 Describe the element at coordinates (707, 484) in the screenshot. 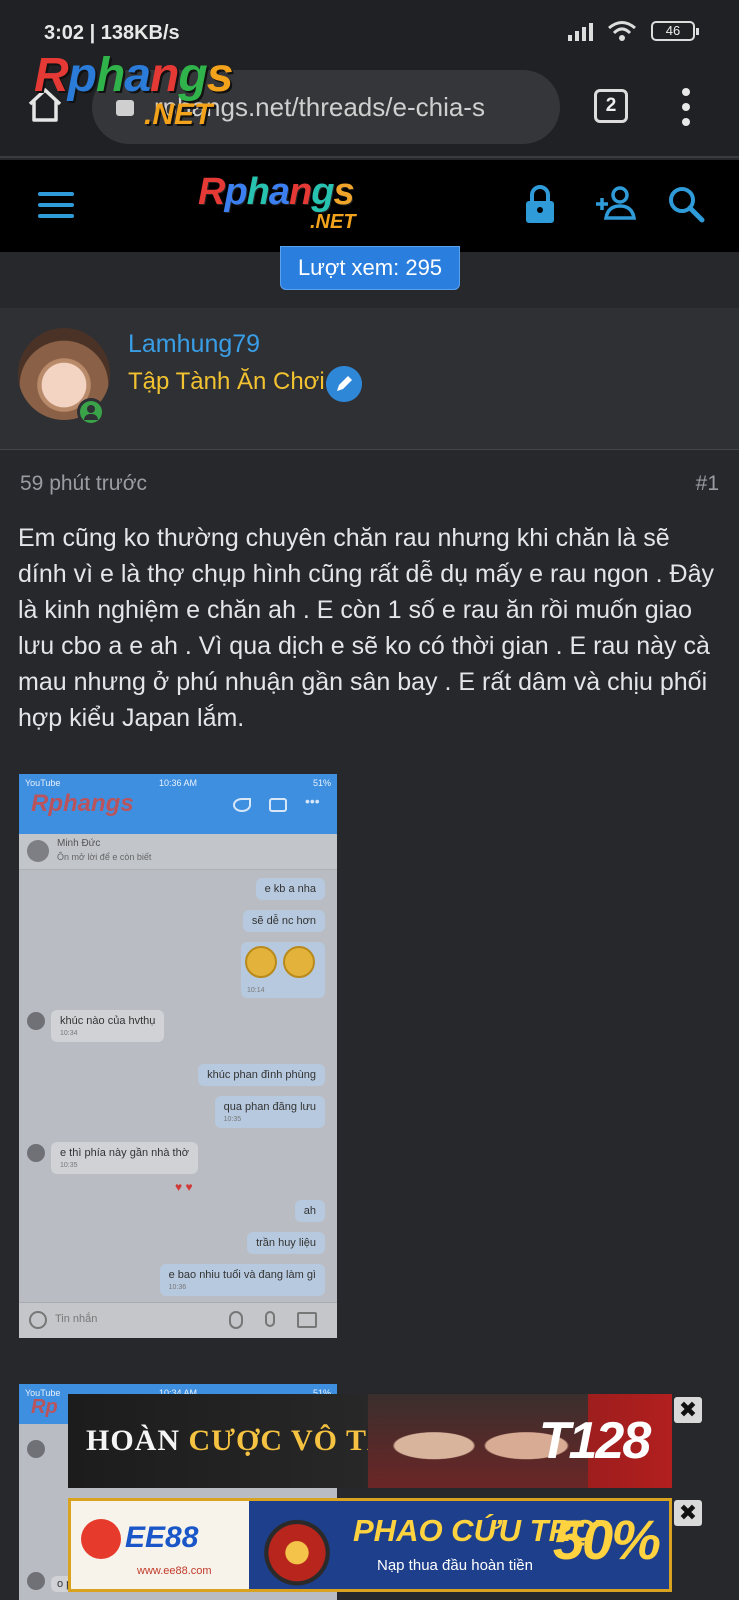

I see `post-number: #1` at that location.